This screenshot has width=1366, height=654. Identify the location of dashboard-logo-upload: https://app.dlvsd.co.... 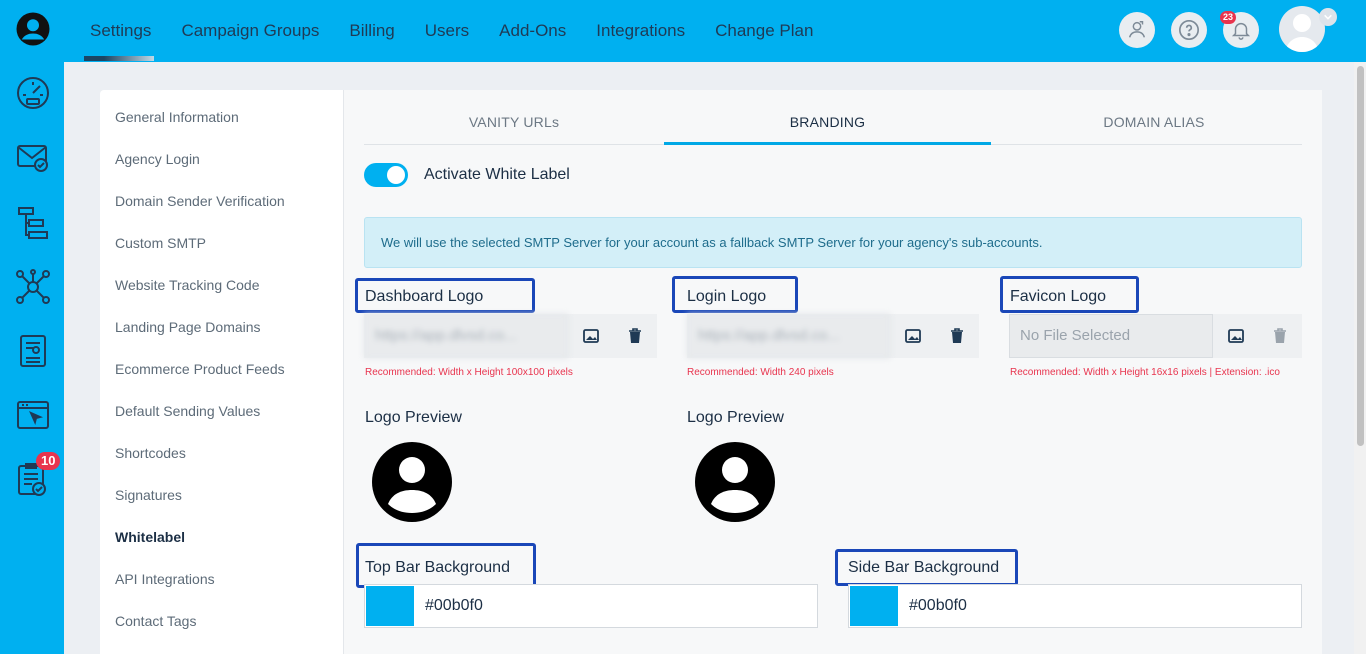
(510, 336).